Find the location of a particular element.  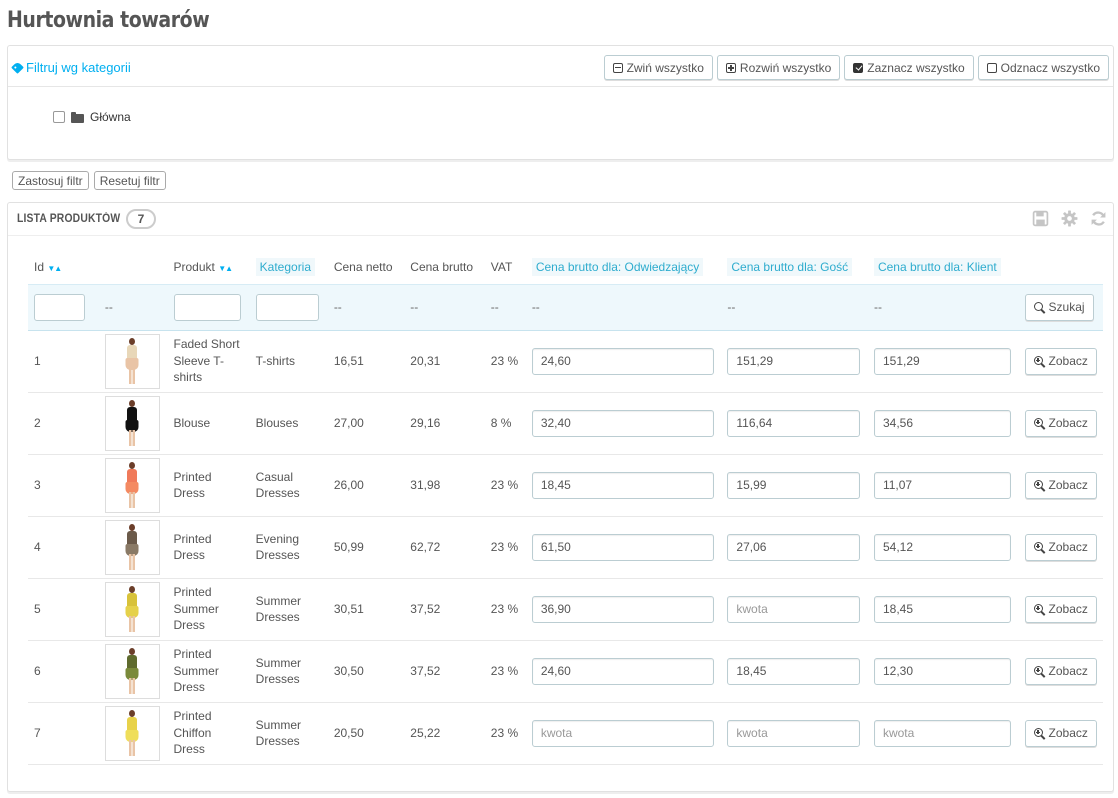

client-price-input: kwota is located at coordinates (942, 733).